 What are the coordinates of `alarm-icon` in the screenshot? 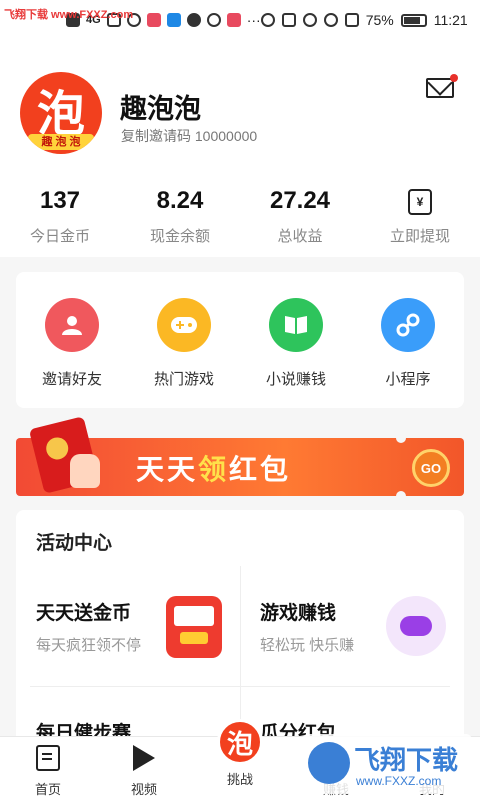 It's located at (309, 20).